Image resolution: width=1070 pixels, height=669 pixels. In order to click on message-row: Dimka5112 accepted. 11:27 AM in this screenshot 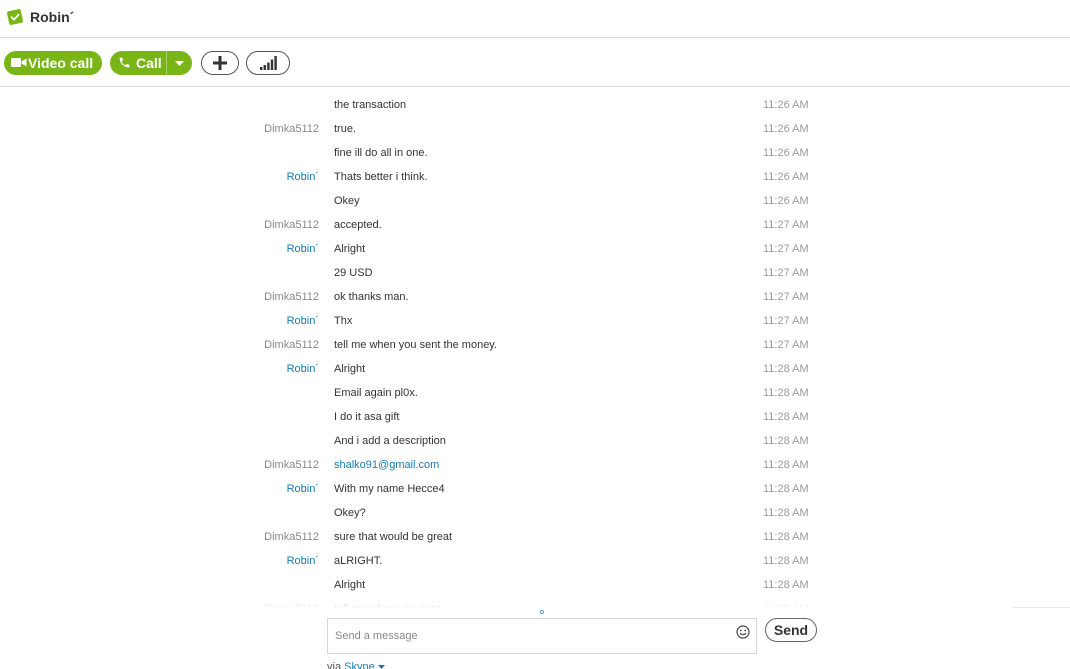, I will do `click(535, 225)`.